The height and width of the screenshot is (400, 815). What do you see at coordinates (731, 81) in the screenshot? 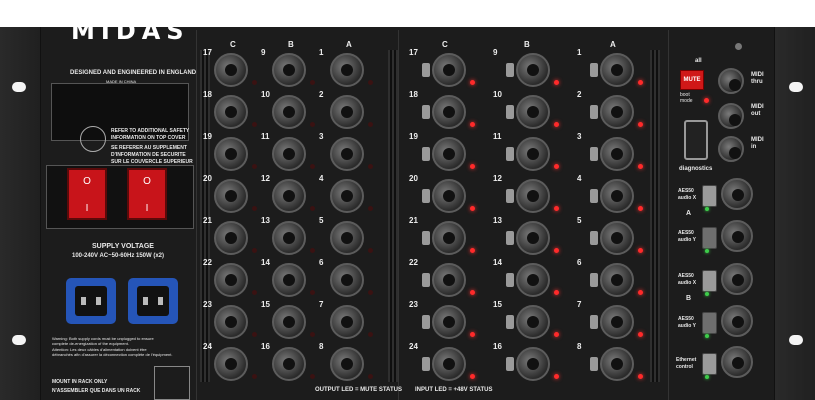
I see `midi-thru-port` at bounding box center [731, 81].